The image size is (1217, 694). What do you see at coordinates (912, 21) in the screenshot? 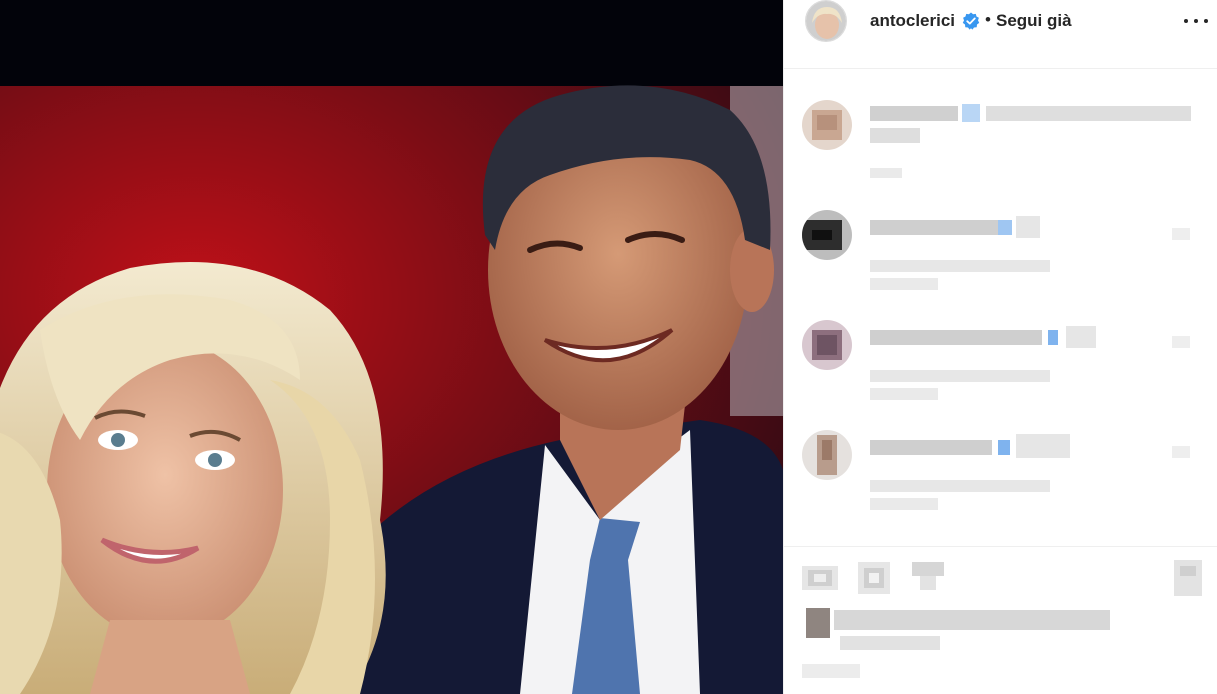
I see `author-username: antoclerici` at bounding box center [912, 21].